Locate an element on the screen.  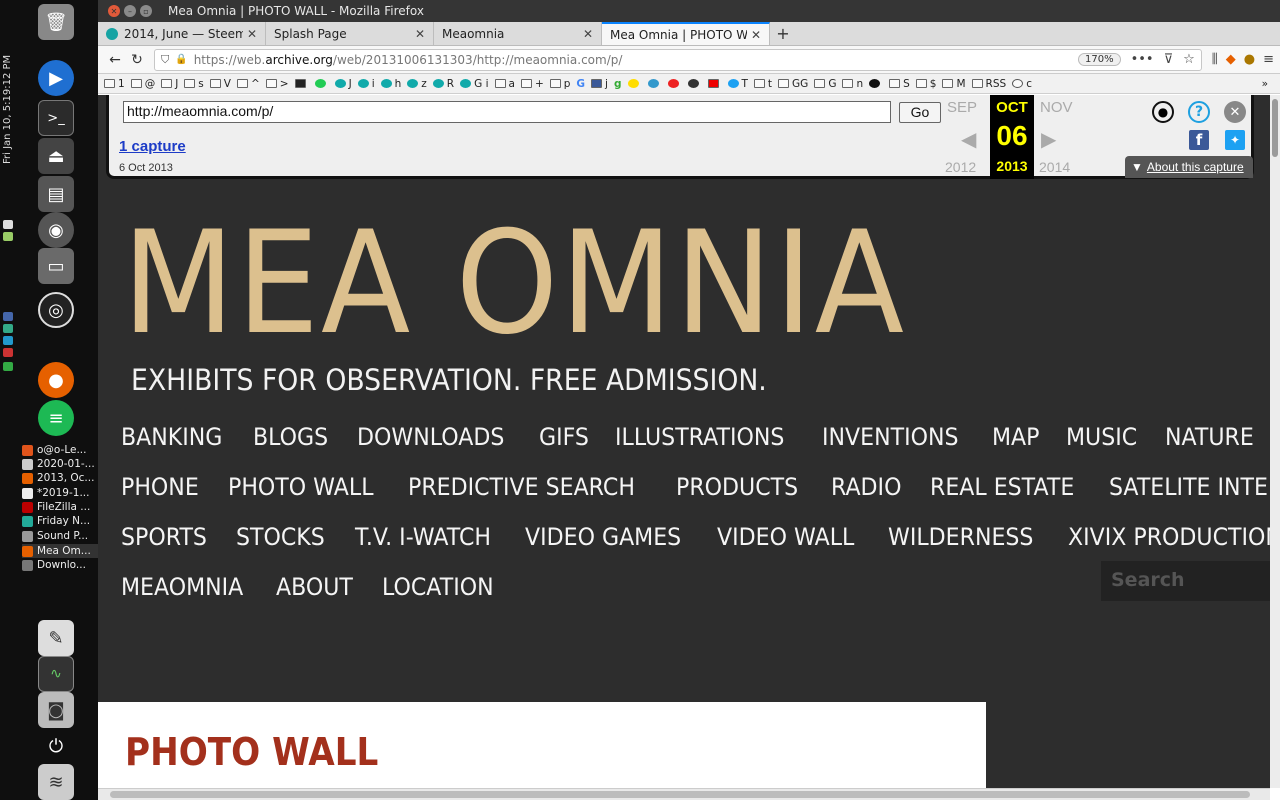
menu-item-banking: BANKING is located at coordinates (171, 437).